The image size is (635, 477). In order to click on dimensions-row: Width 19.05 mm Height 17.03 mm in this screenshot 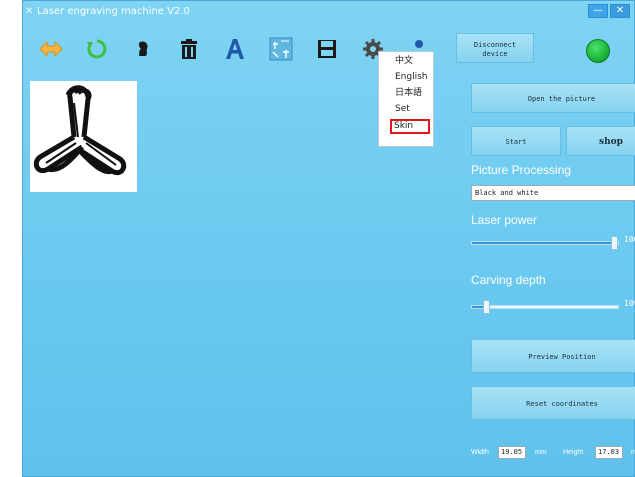, I will do `click(553, 453)`.